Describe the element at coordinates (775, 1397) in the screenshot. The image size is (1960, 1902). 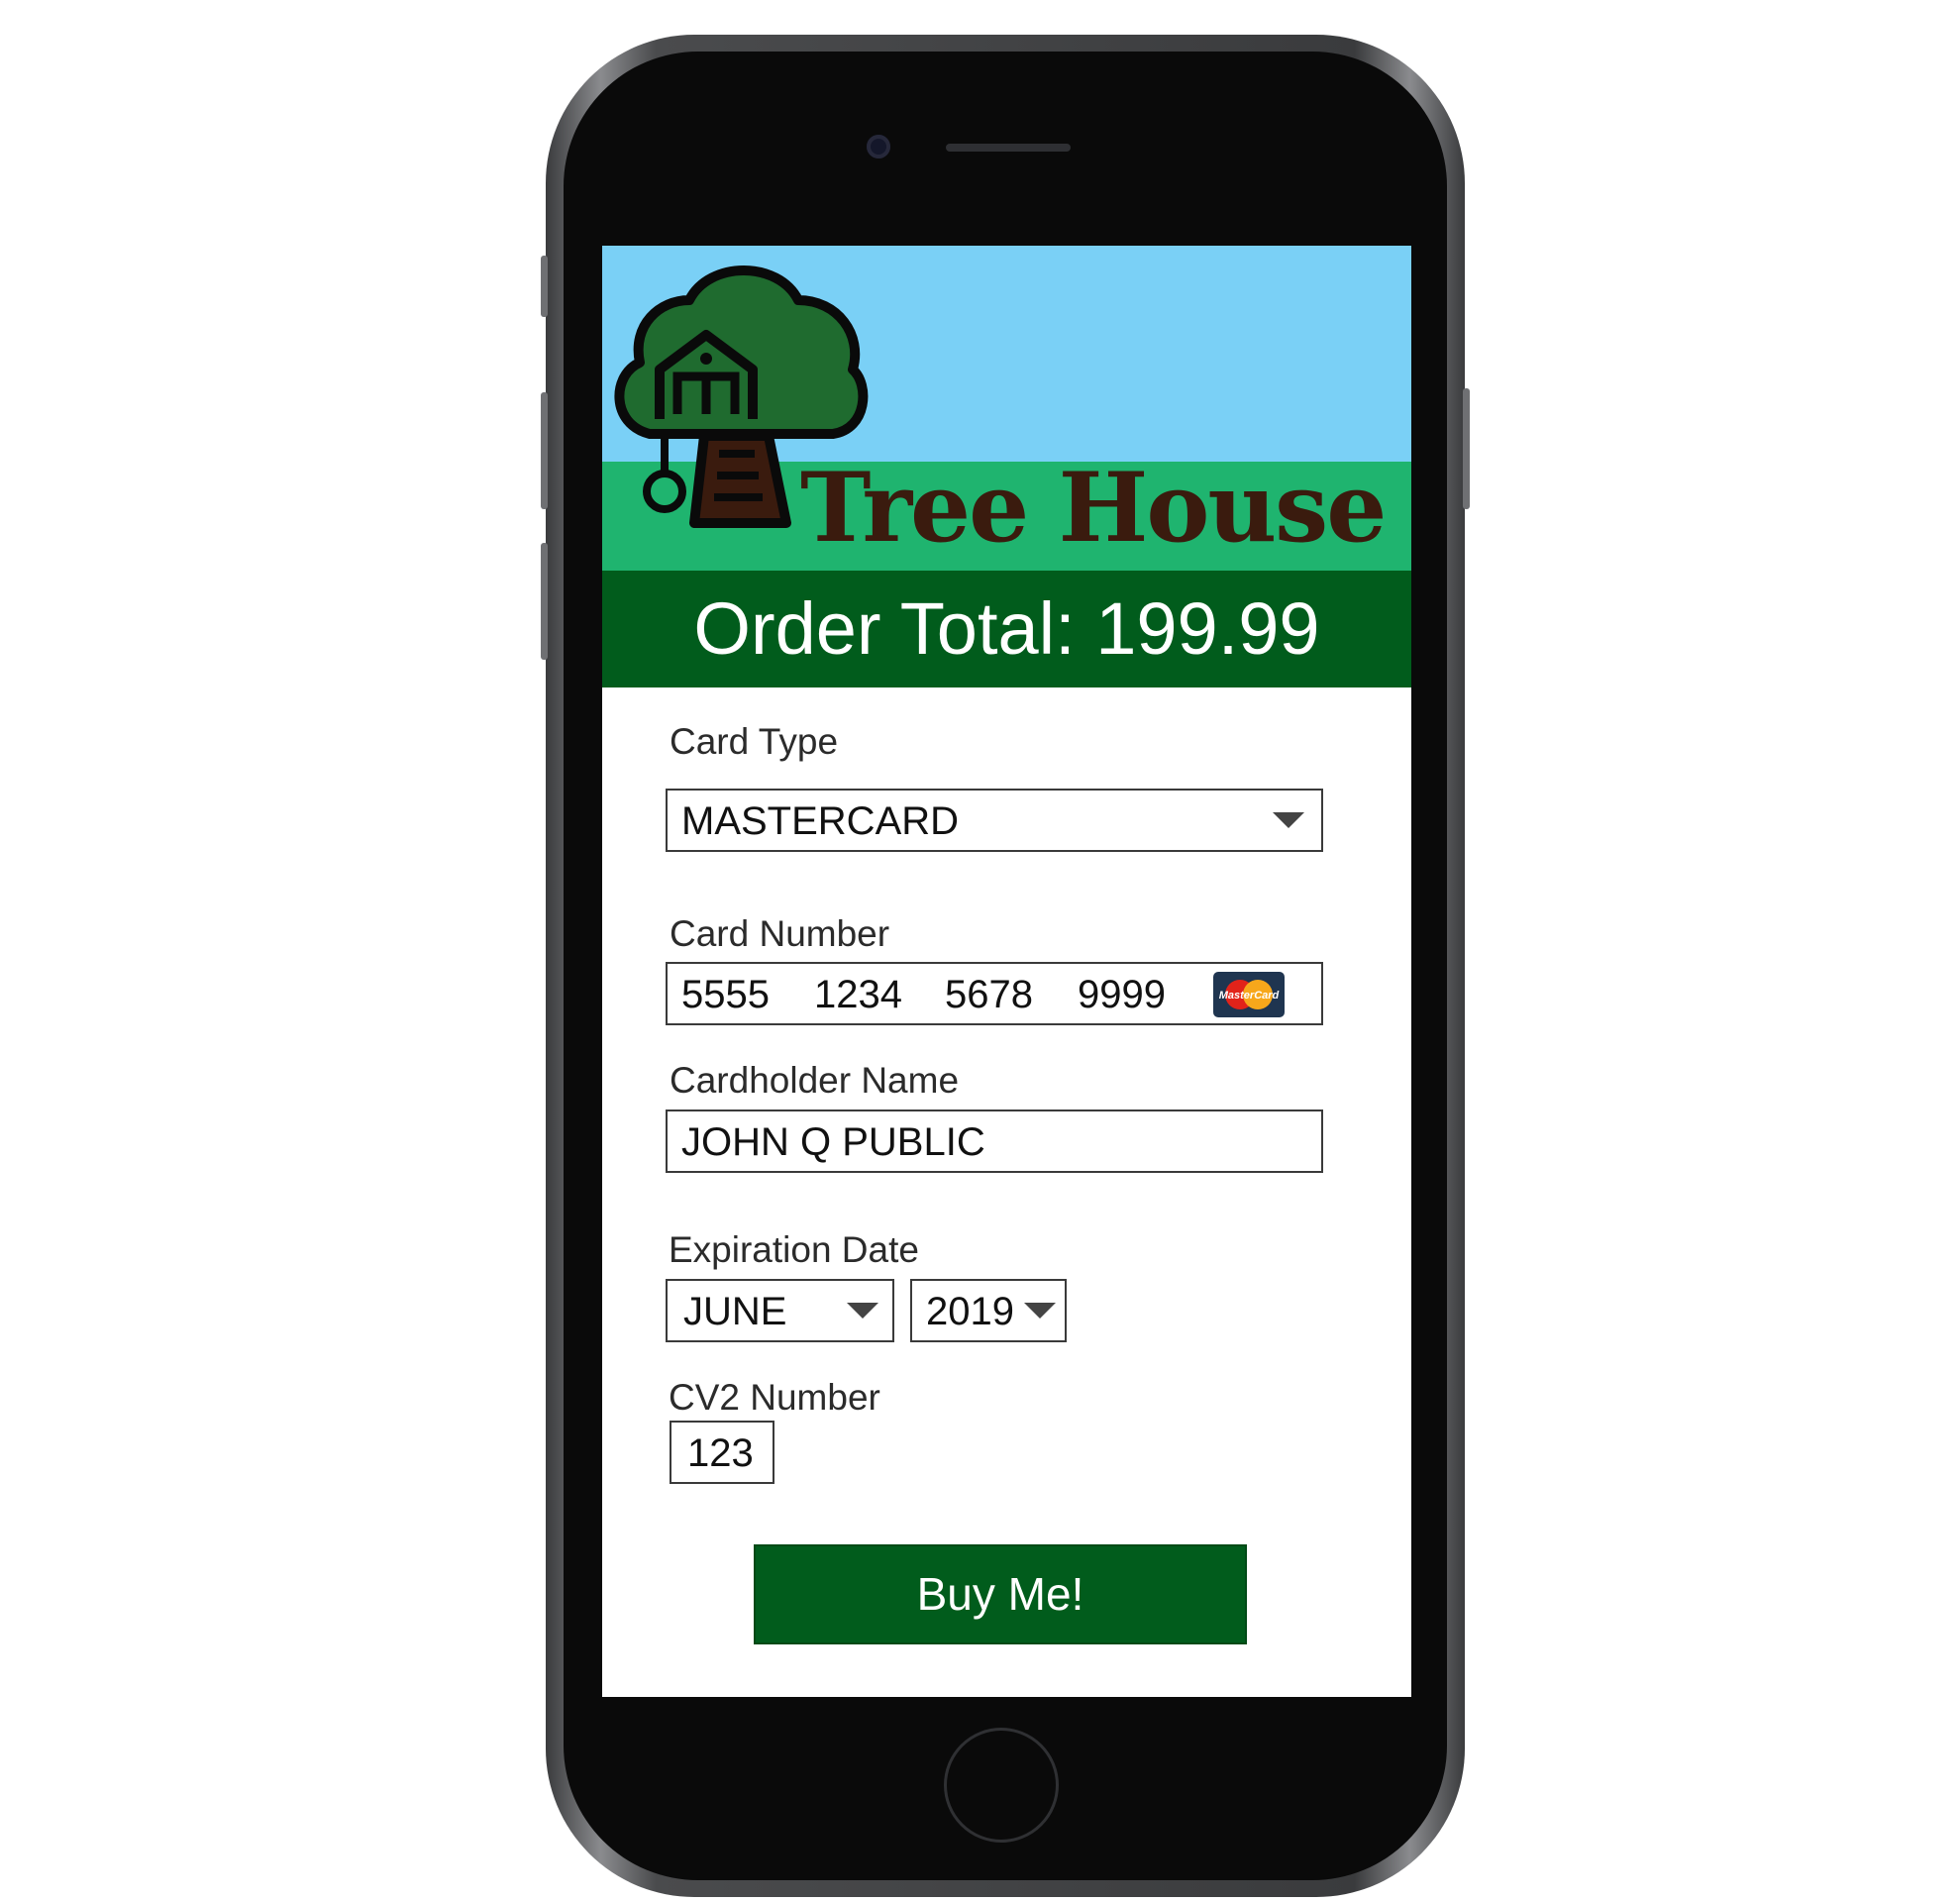
I see `cv2-number-label: CV2 Number` at that location.